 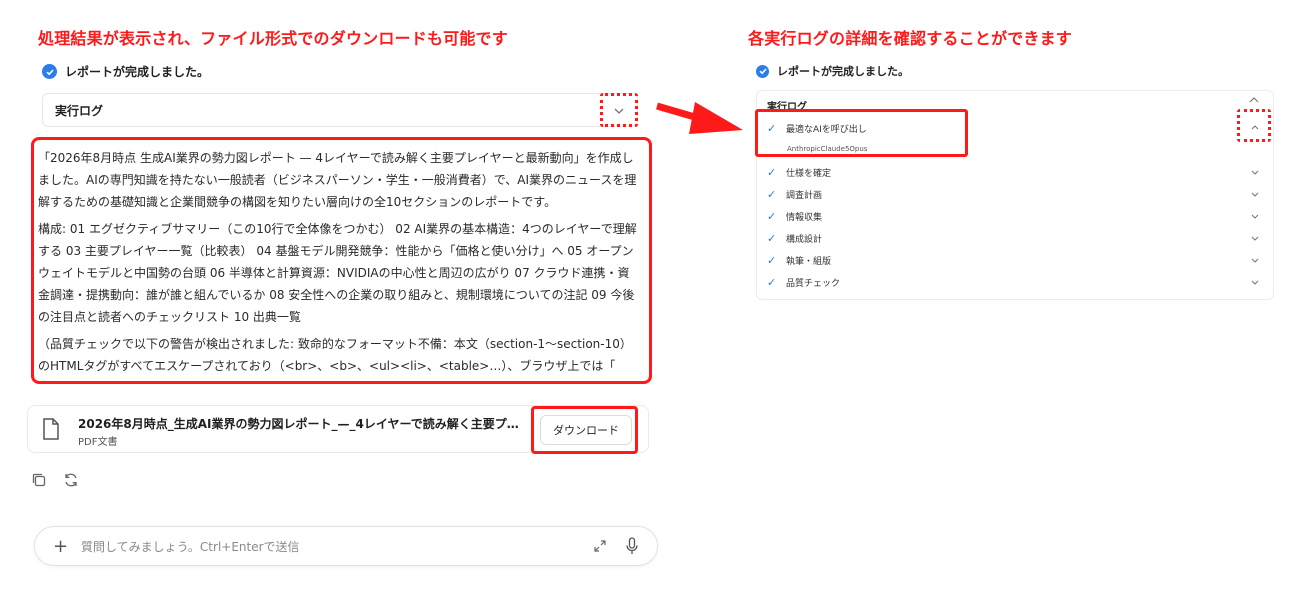 I want to click on log-step-structure: ✓ 構成設計, so click(x=794, y=238).